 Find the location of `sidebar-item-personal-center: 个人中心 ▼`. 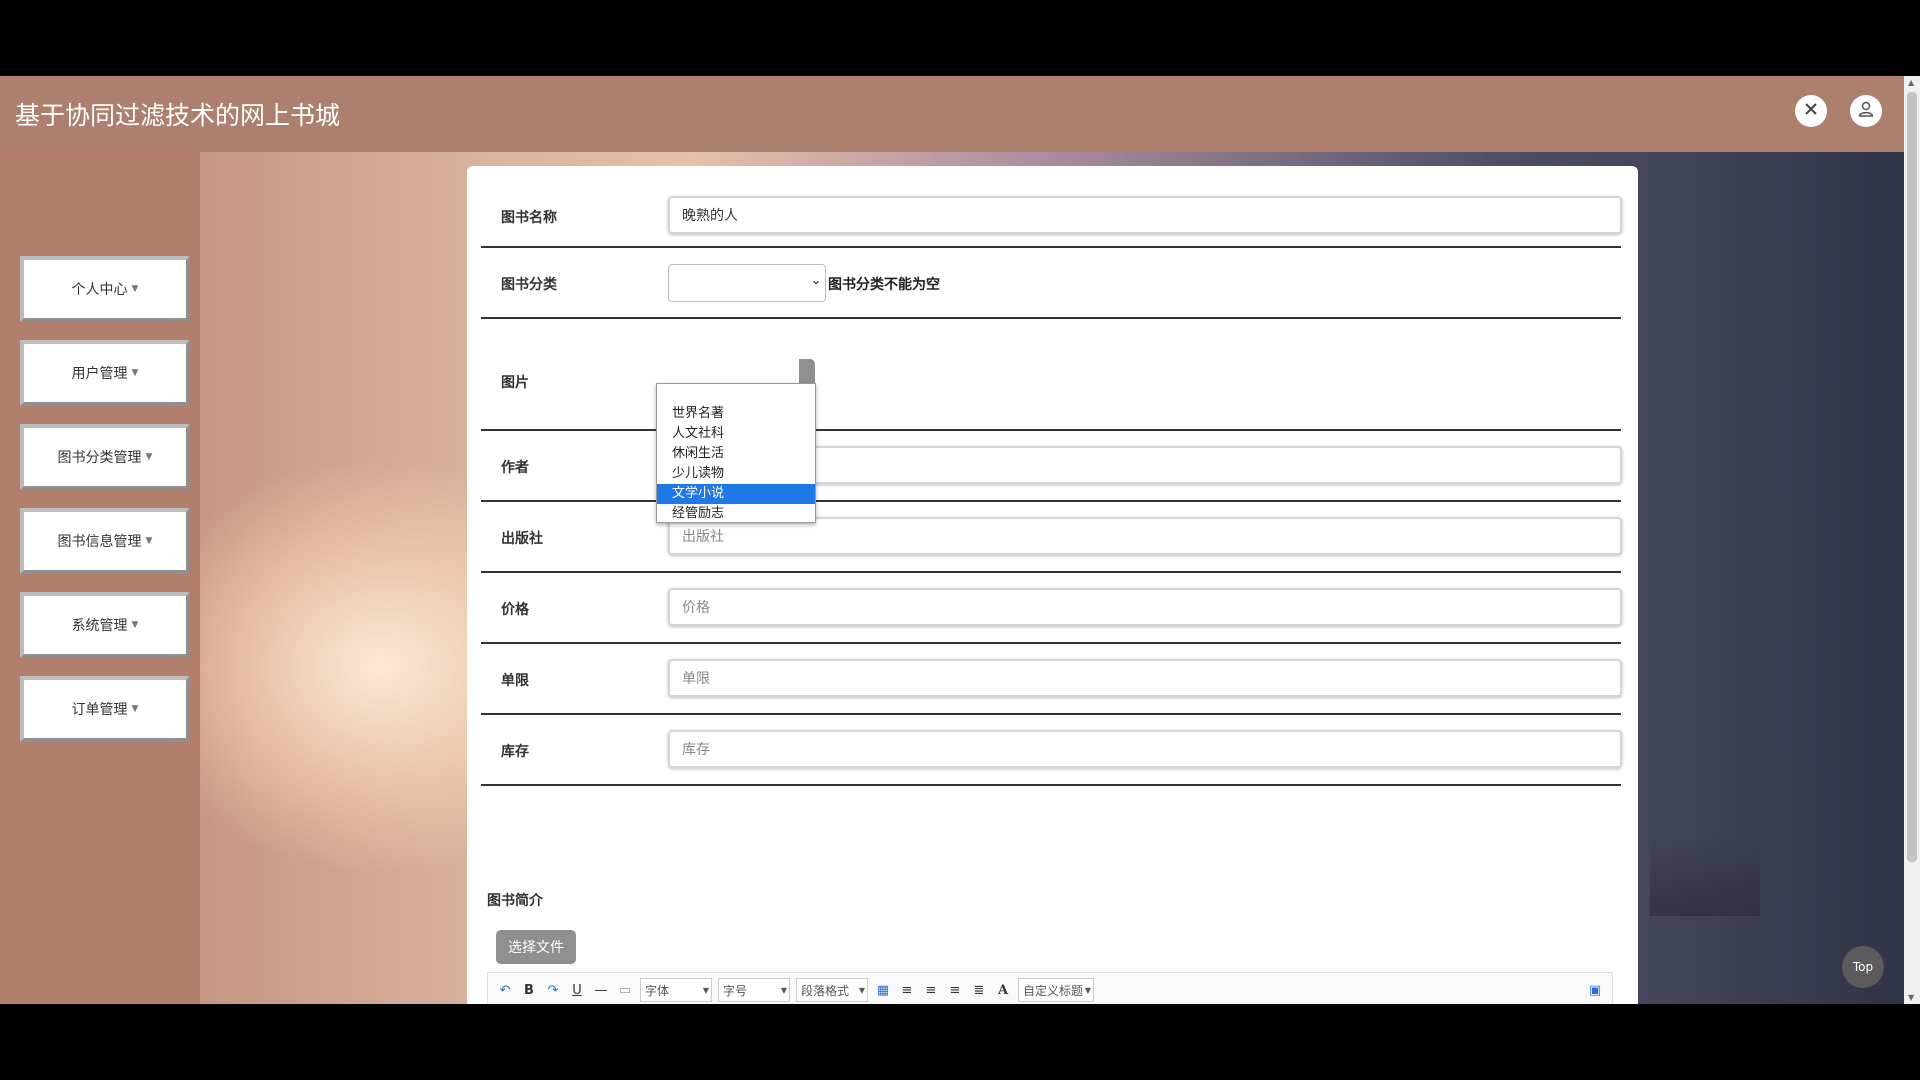

sidebar-item-personal-center: 个人中心 ▼ is located at coordinates (105, 289).